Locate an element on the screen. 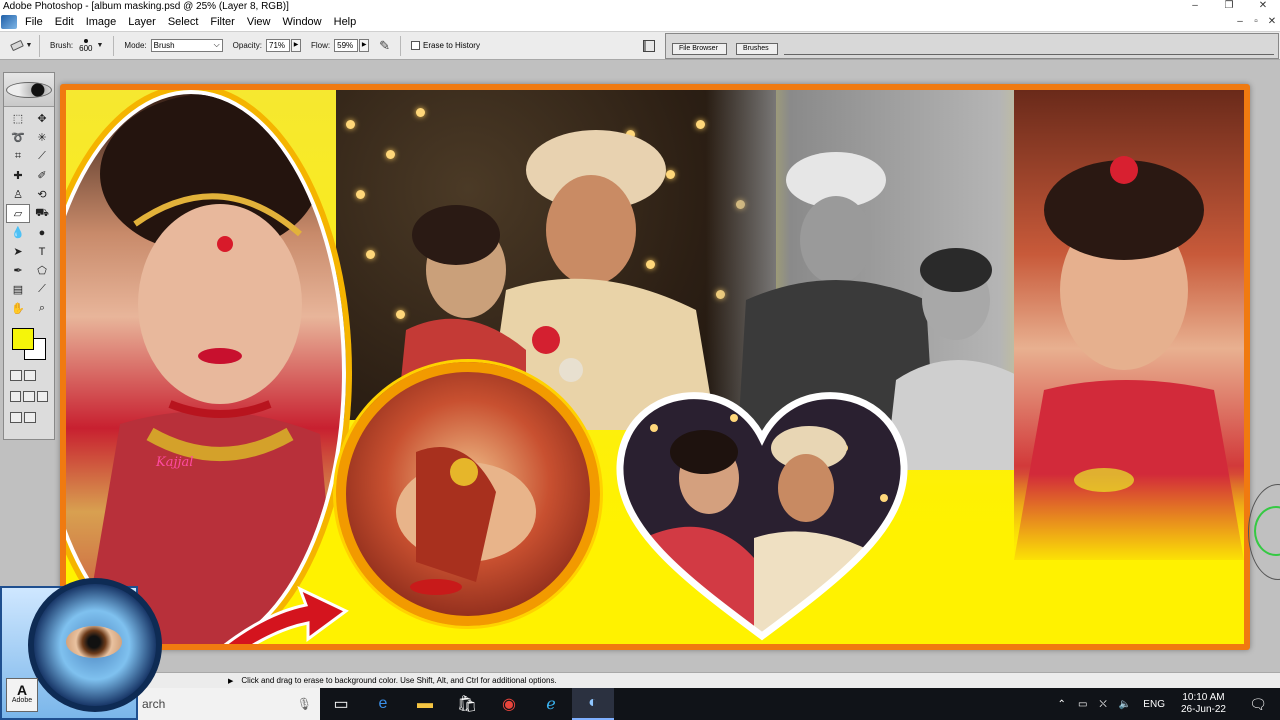 The height and width of the screenshot is (720, 1280). notes-tool-icon: ▤ is located at coordinates (18, 289).